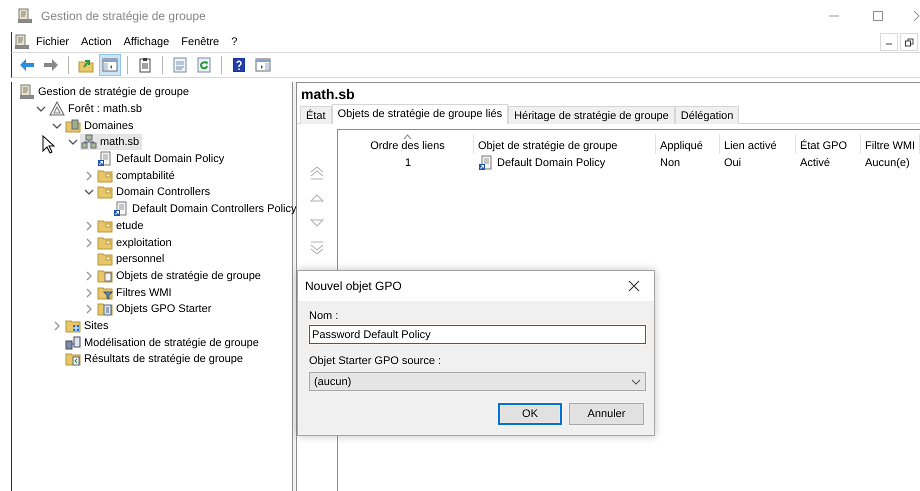  What do you see at coordinates (406, 144) in the screenshot?
I see `column-header: Ordre des liens` at bounding box center [406, 144].